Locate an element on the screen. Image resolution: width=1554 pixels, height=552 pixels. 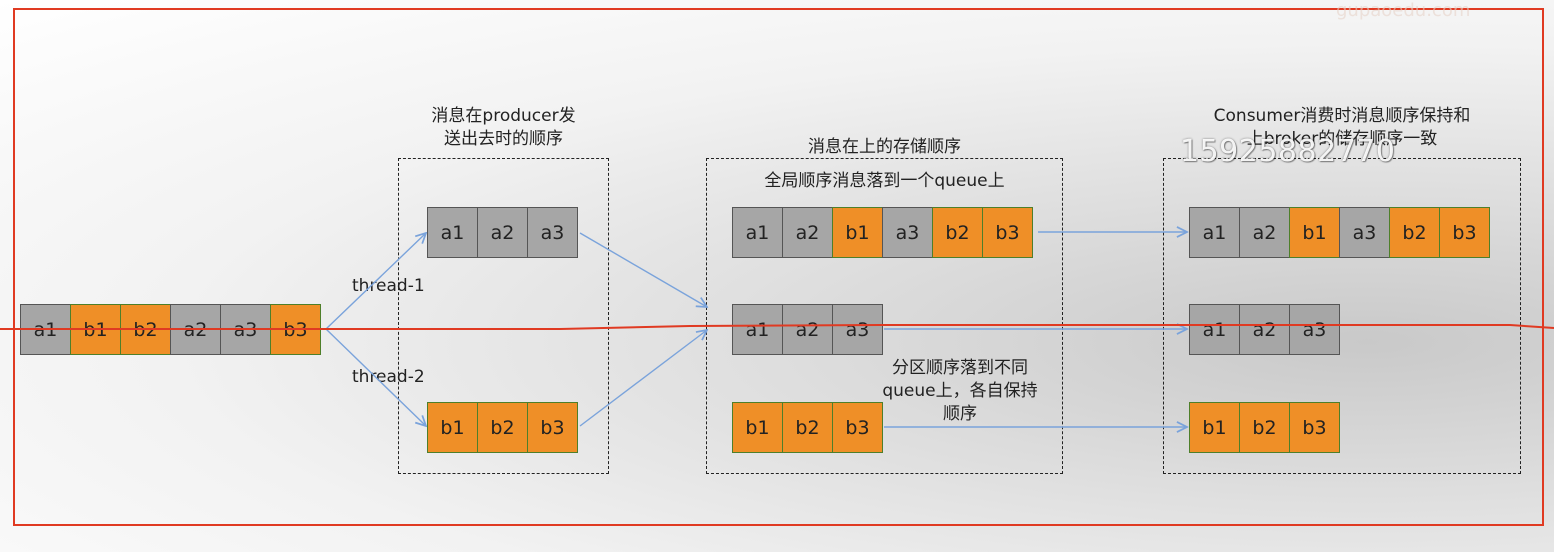
partition-order-label: 分区顺序落到不同 queue上，各自保持 顺序 is located at coordinates (960, 391).